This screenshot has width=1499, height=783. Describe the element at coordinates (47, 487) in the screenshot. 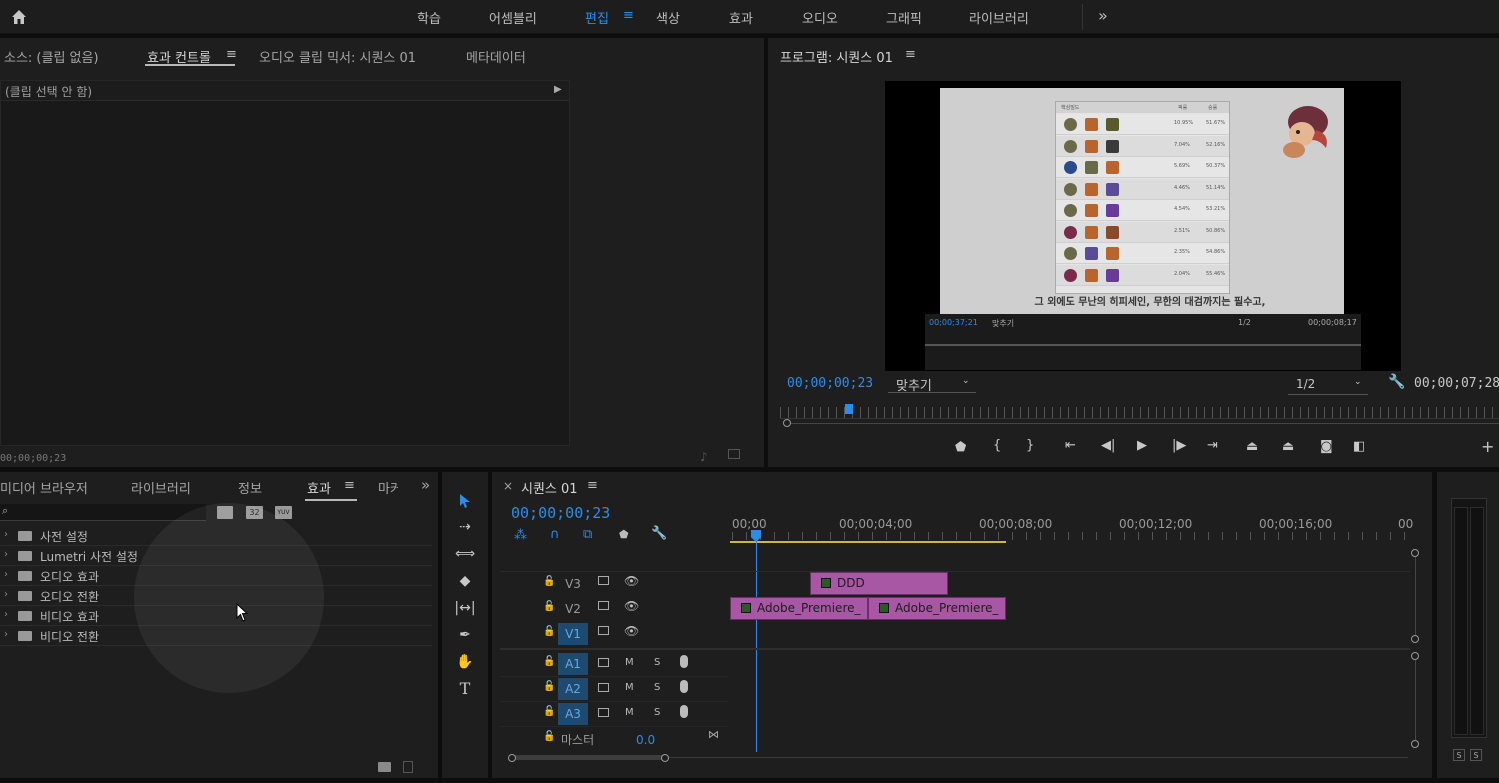

I see `tab-media-browser: 미디어 브라우저` at that location.